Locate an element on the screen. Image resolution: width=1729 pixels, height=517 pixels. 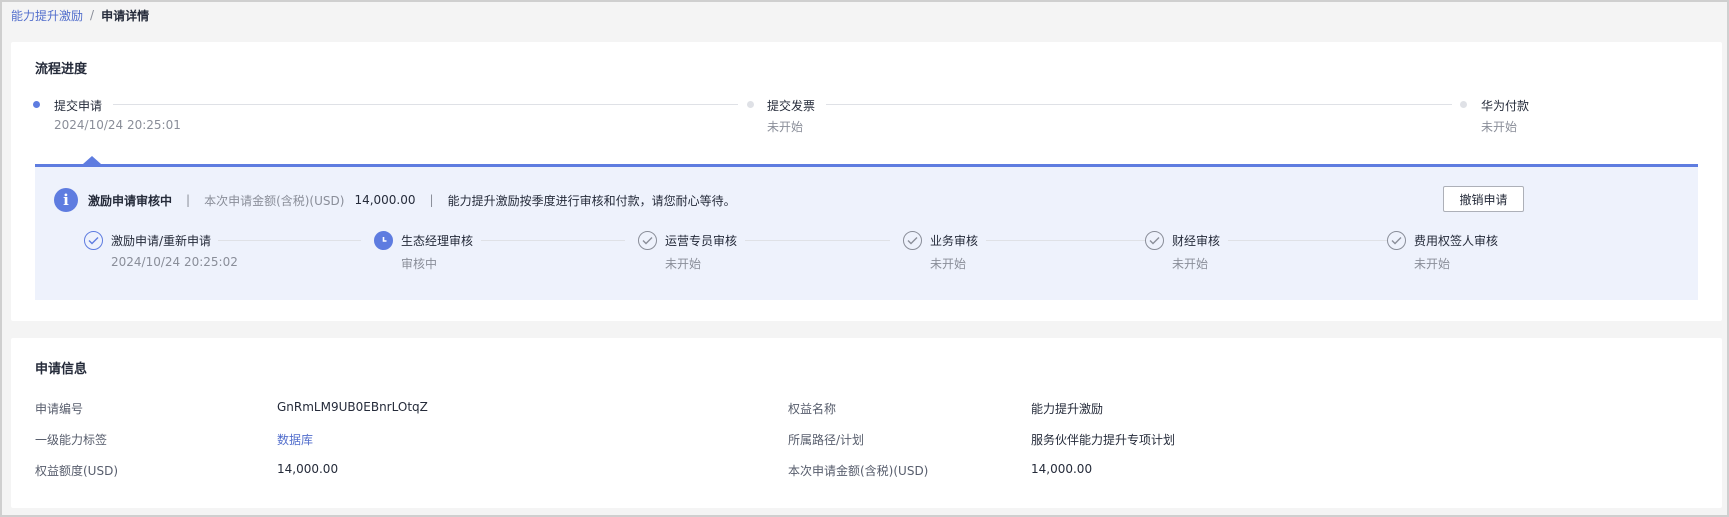
step-payment-status: 未开始 is located at coordinates (1499, 127).